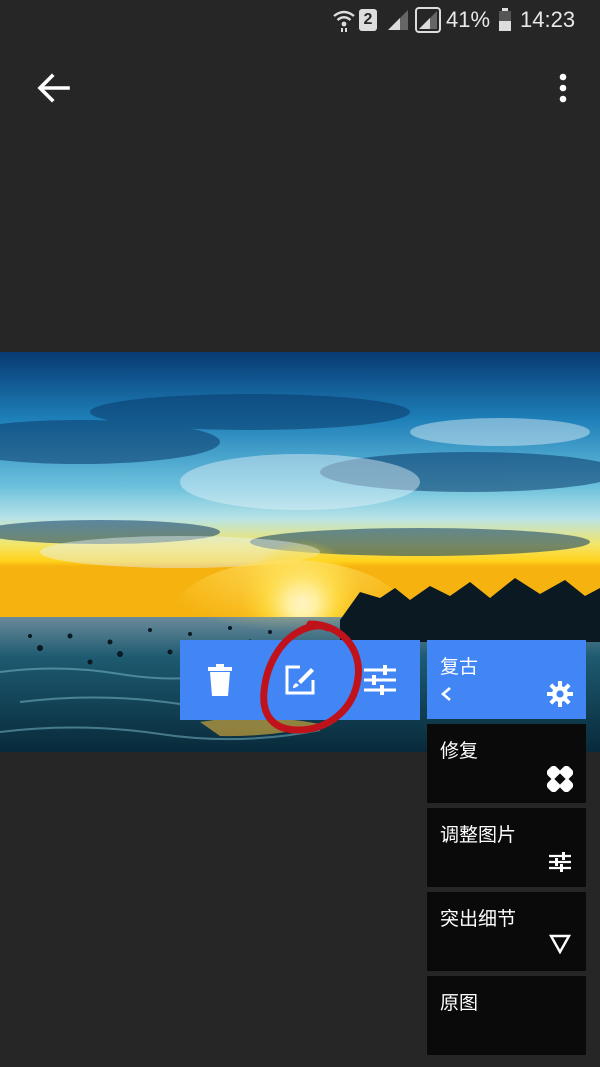 This screenshot has height=1067, width=600. Describe the element at coordinates (506, 847) in the screenshot. I see `filter-tune-image: 调整图片` at that location.